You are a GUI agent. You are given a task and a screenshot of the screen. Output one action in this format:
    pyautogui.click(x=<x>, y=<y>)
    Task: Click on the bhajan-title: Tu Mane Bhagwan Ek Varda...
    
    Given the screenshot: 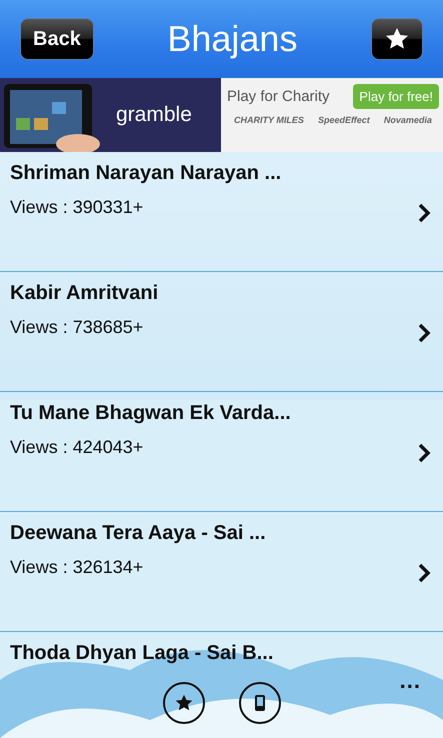 What is the action you would take?
    pyautogui.click(x=151, y=413)
    